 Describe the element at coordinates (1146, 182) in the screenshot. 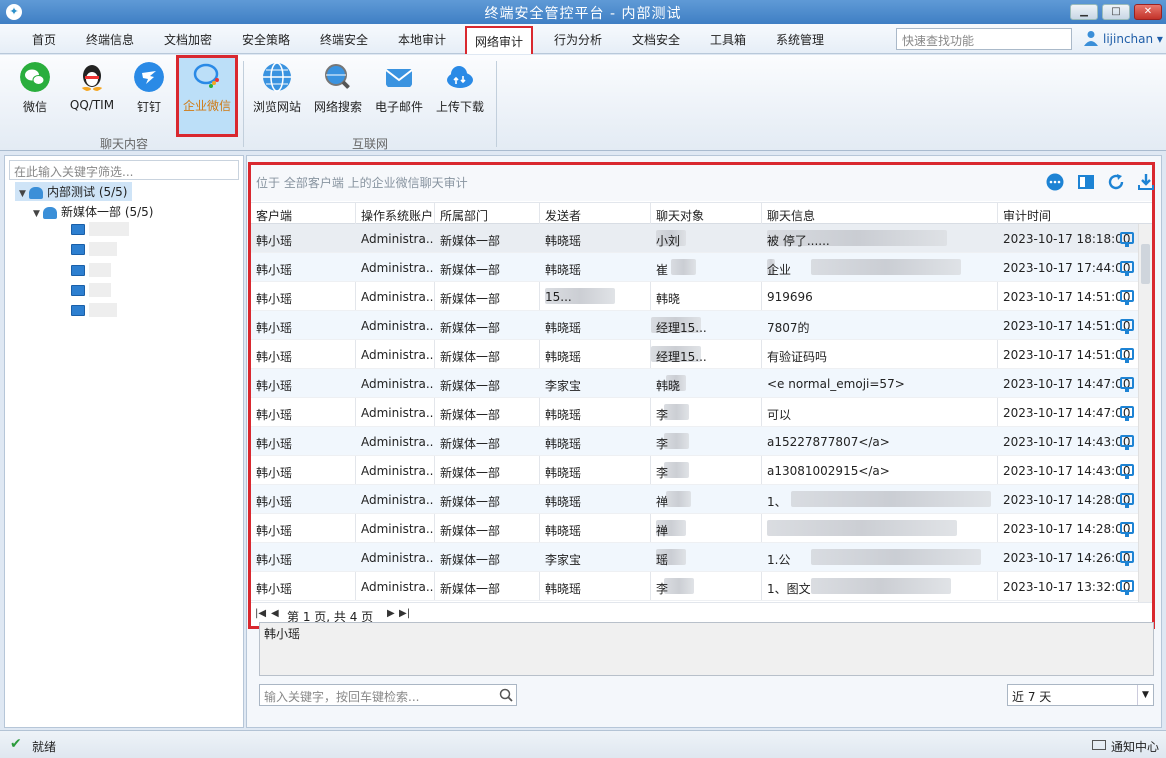

I see `download-icon` at that location.